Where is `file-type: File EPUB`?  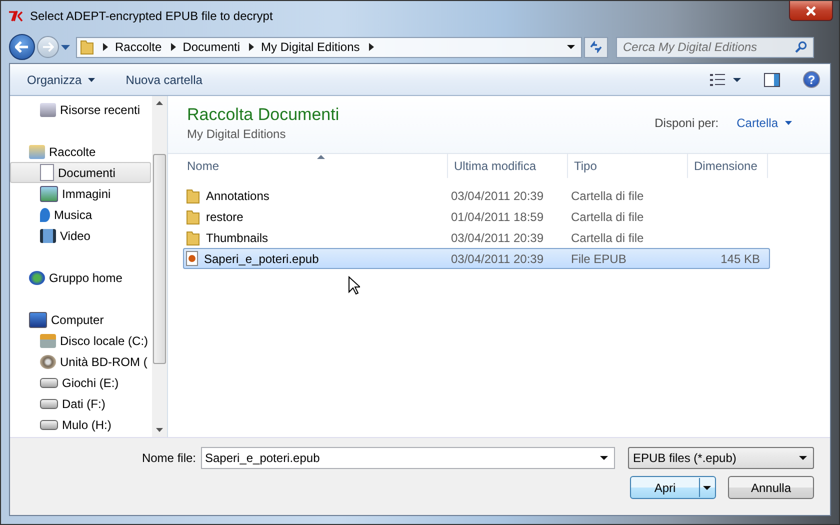 file-type: File EPUB is located at coordinates (599, 259).